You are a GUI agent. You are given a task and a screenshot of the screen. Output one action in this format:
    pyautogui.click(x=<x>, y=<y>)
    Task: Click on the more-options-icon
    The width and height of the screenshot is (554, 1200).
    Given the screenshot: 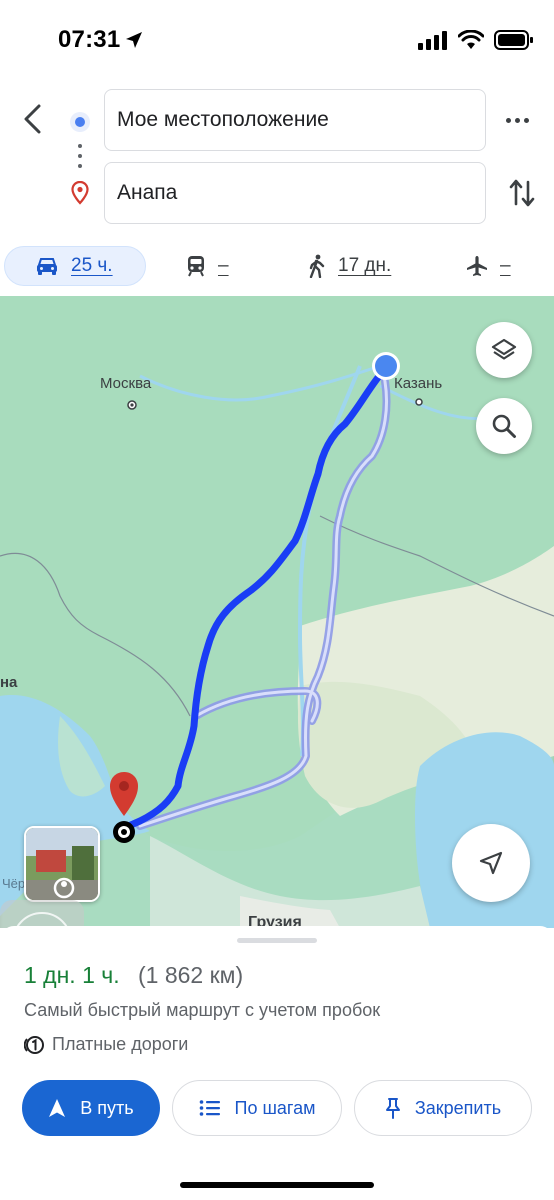 What is the action you would take?
    pyautogui.click(x=520, y=120)
    